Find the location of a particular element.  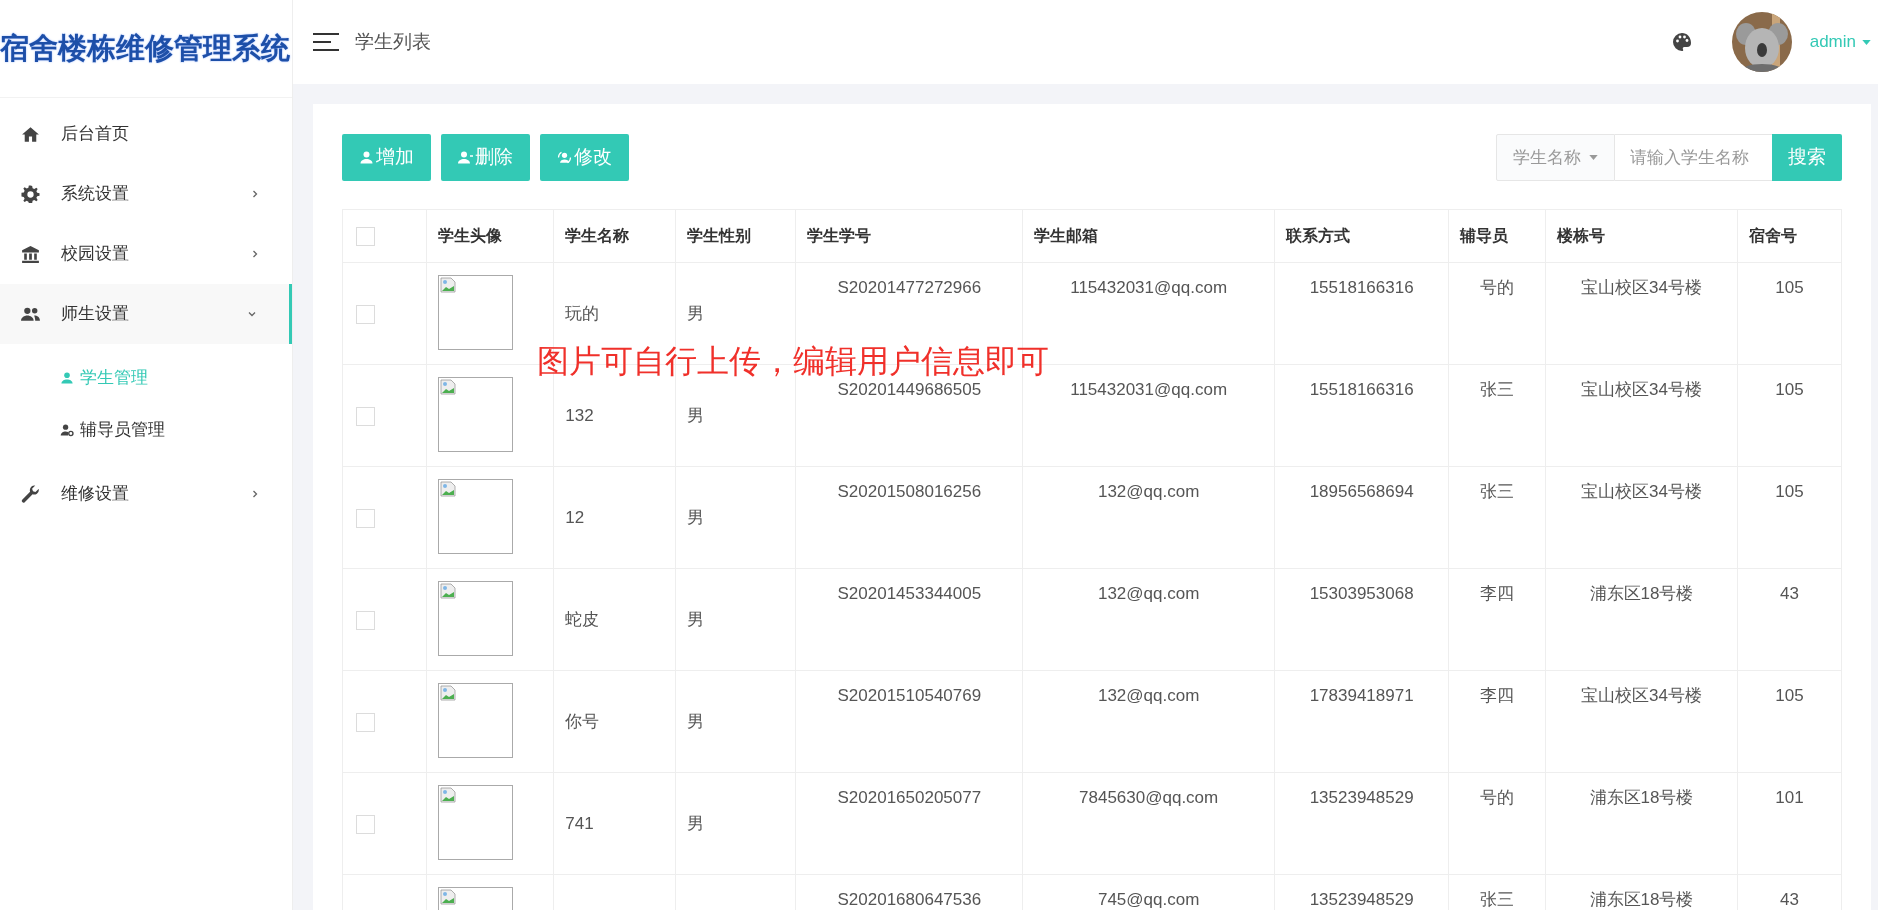

table-cell: S20201510540769 is located at coordinates (909, 695).